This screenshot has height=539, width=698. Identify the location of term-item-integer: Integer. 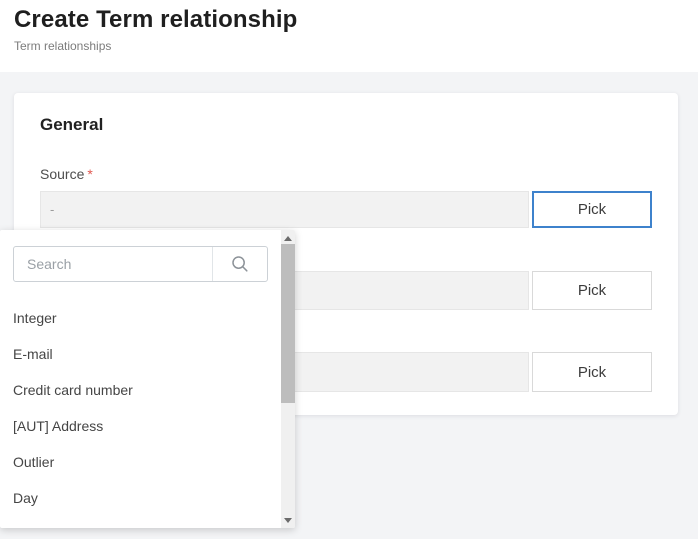
(140, 318).